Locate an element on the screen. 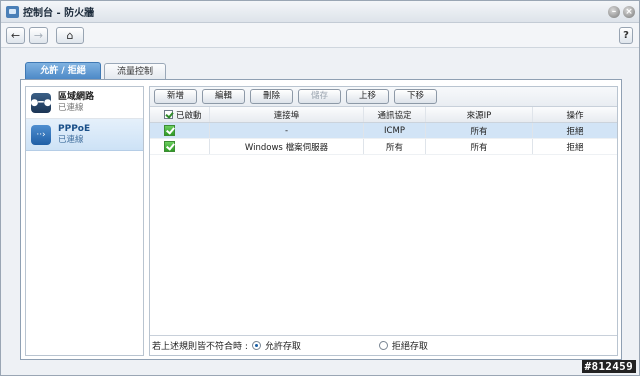 The image size is (640, 376). move-up-button: 上移 is located at coordinates (367, 96).